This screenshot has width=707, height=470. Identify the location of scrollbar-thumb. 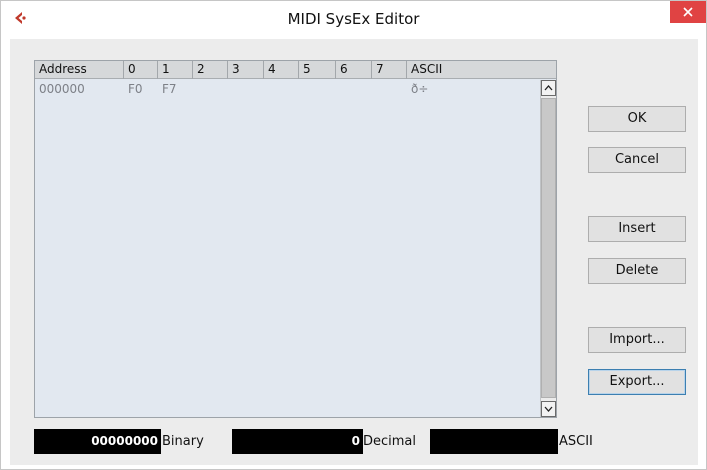
(548, 248).